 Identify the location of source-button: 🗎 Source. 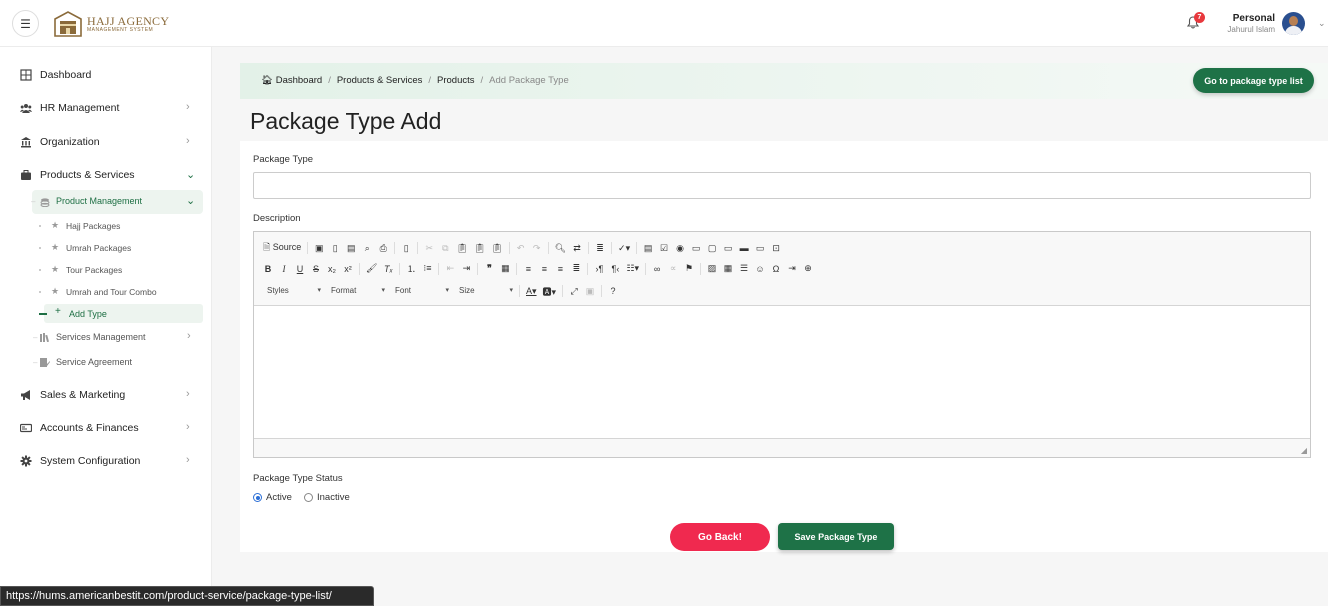
(282, 248).